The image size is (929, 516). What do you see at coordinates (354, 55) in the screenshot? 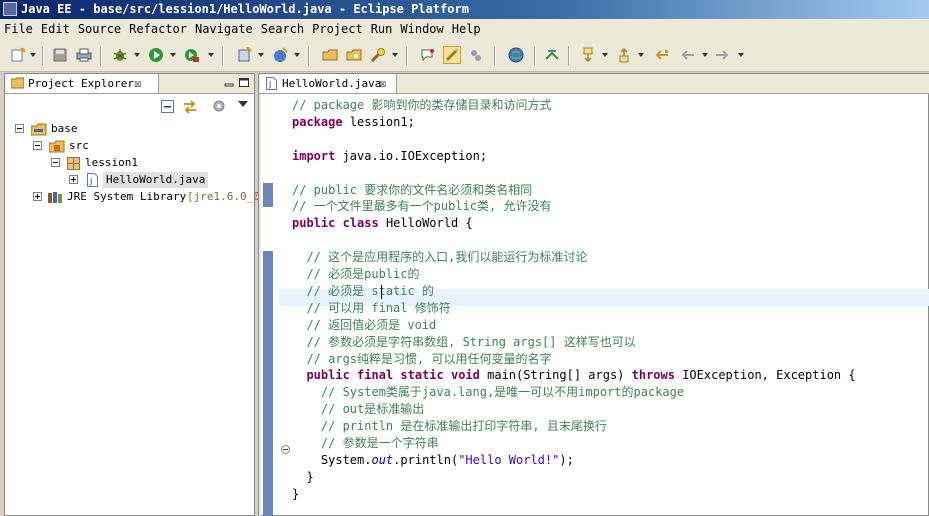
I see `open-folder-icon` at bounding box center [354, 55].